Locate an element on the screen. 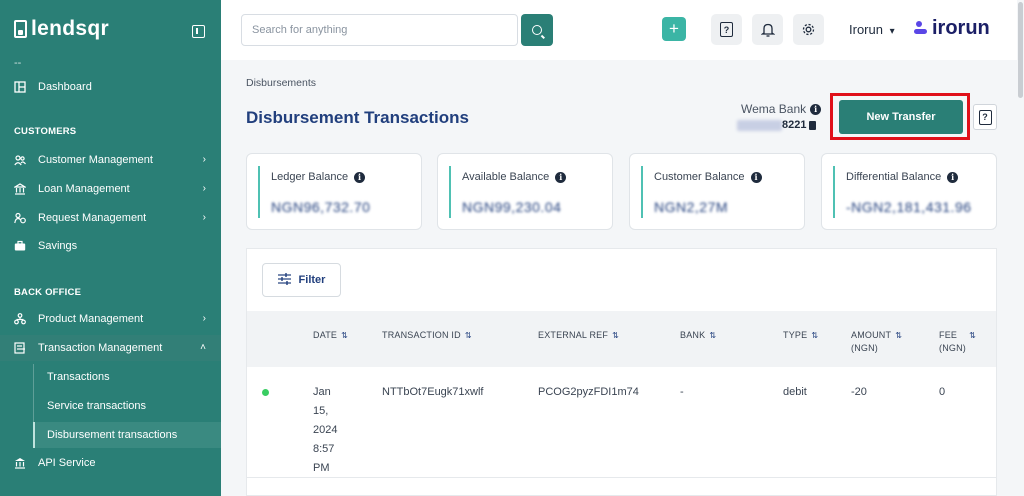  card-label: Customer Balance i is located at coordinates (708, 177).